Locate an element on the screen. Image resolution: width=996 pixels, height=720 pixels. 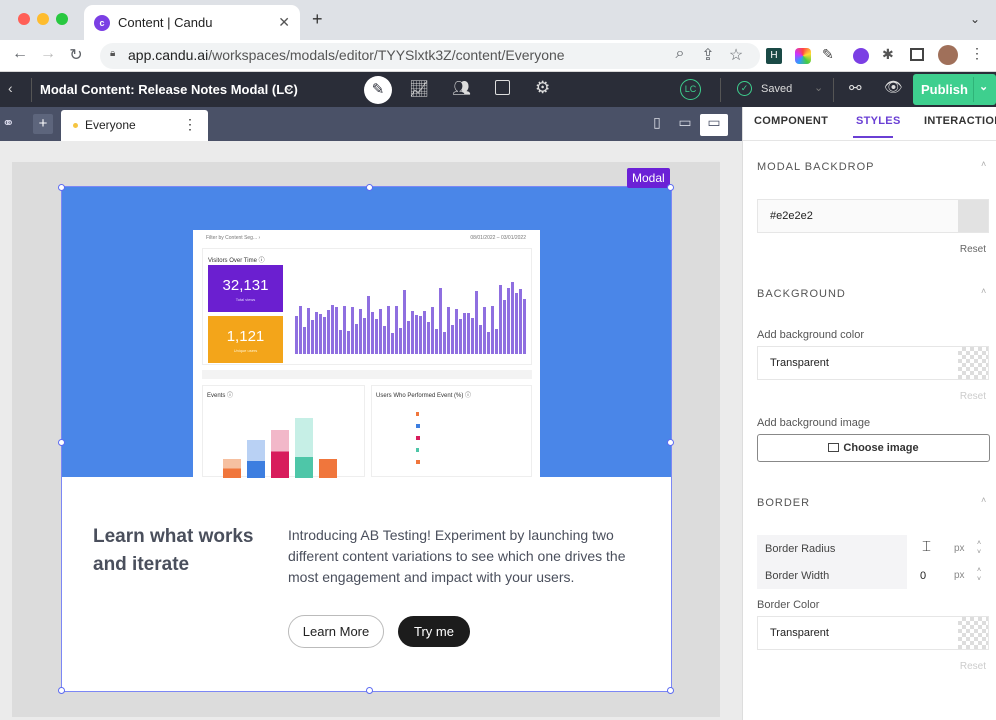
extension-h-icon: H is located at coordinates (774, 56).